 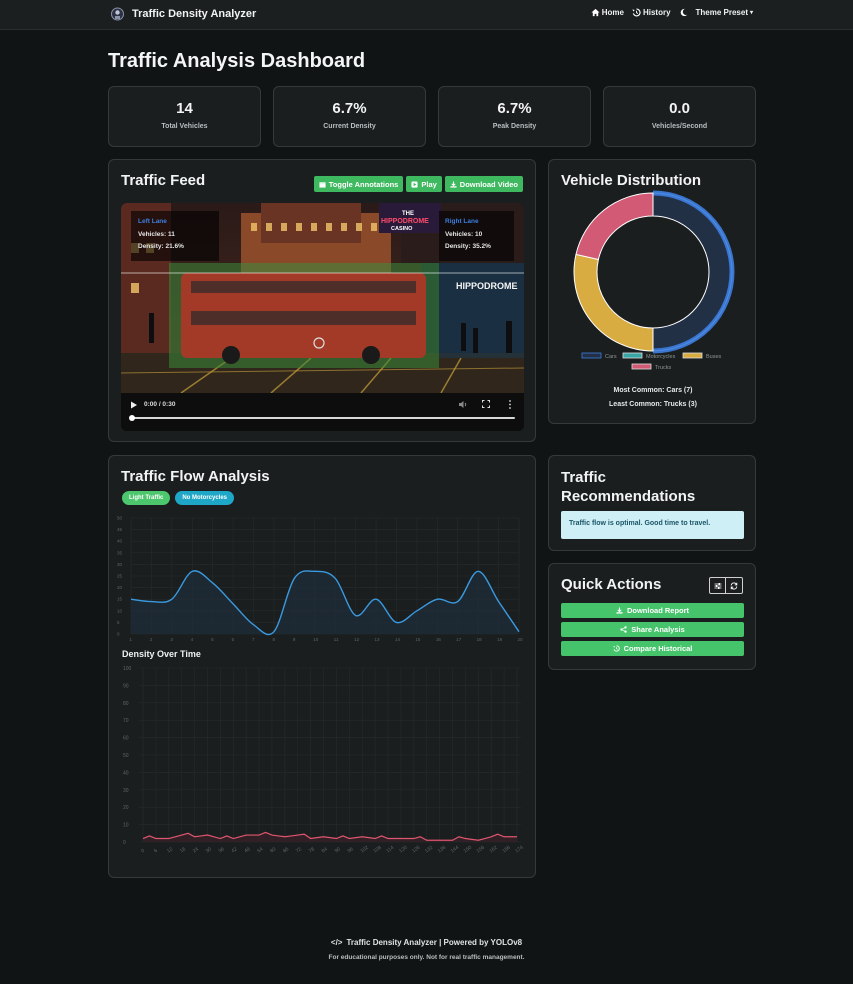 What do you see at coordinates (120, 599) in the screenshot?
I see `flow-ytick-label: 15` at bounding box center [120, 599].